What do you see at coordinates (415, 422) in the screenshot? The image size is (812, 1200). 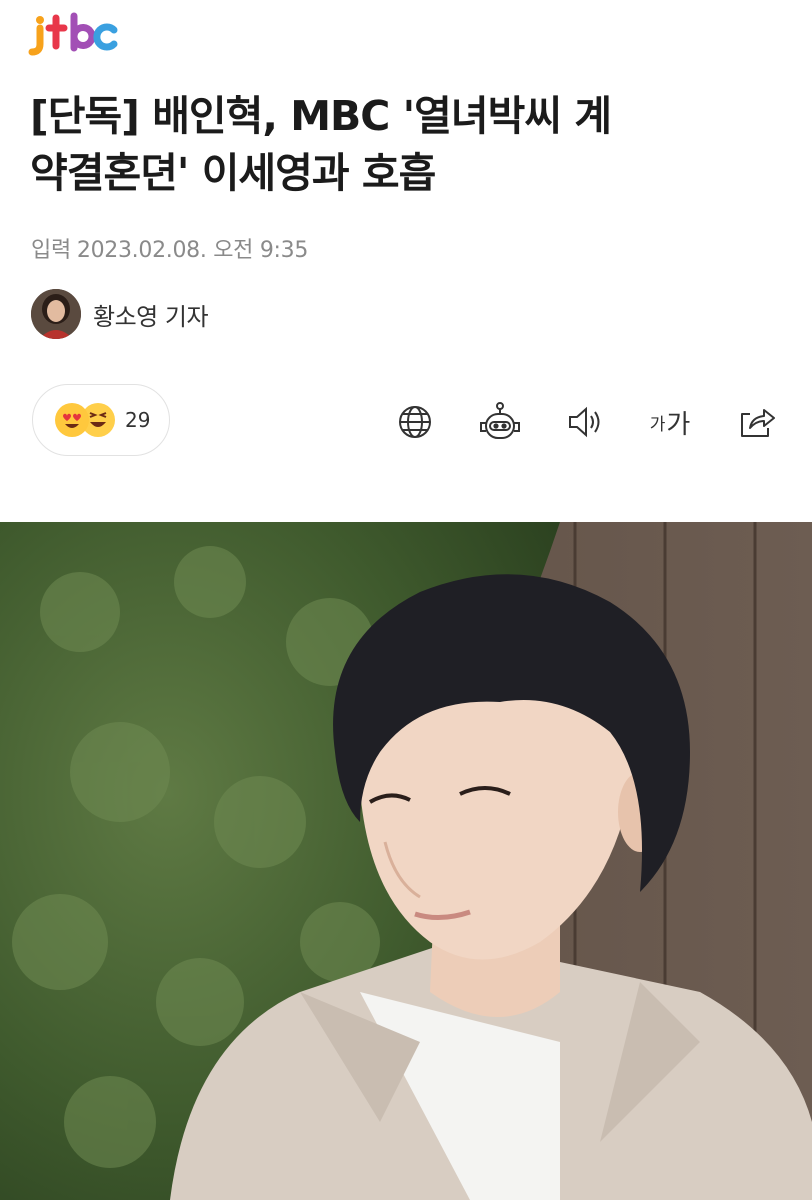 I see `globe-icon` at bounding box center [415, 422].